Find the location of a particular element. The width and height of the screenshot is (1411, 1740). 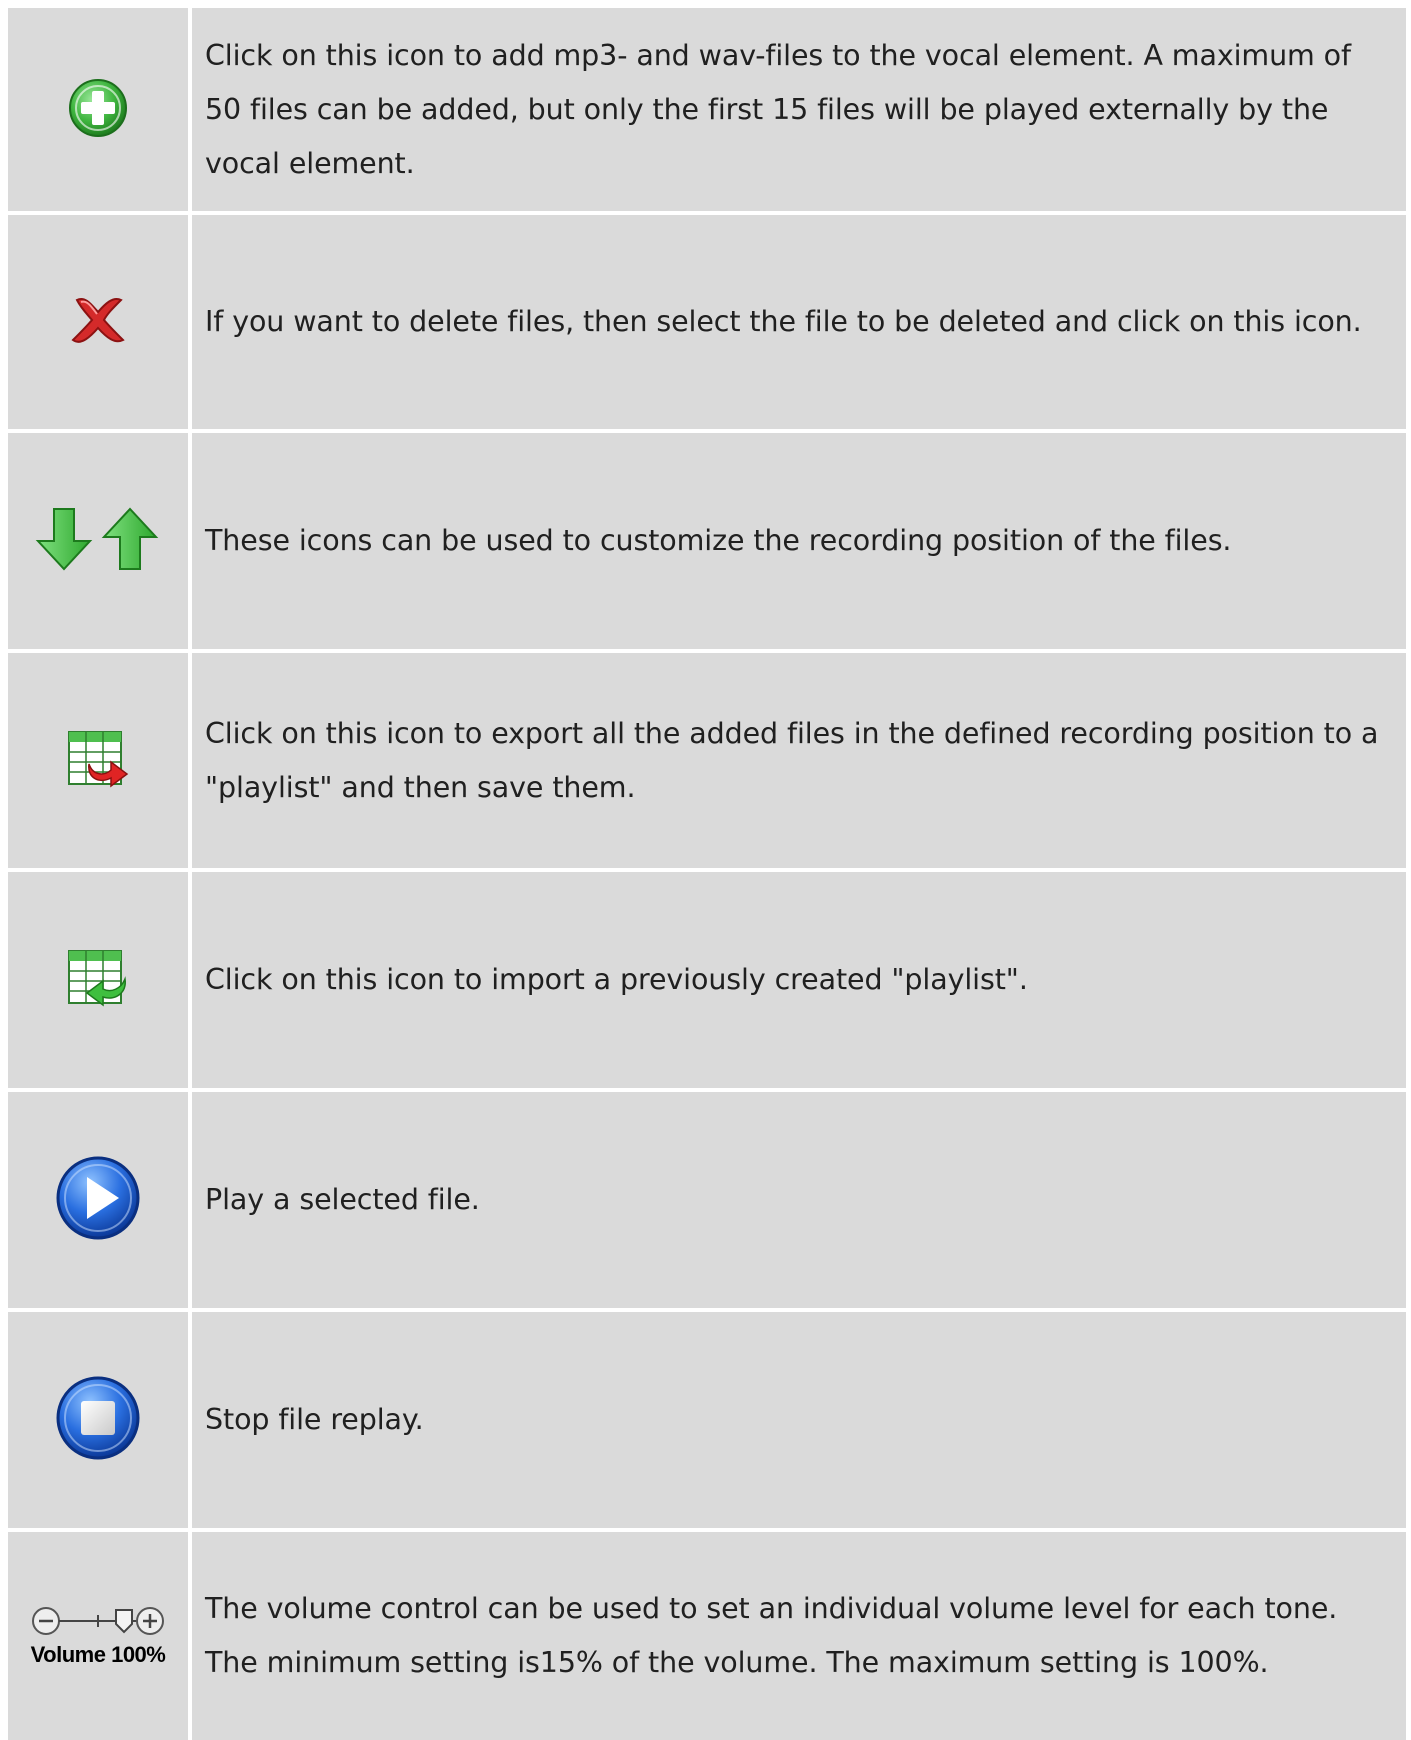

arrow-up-icon is located at coordinates (130, 538).